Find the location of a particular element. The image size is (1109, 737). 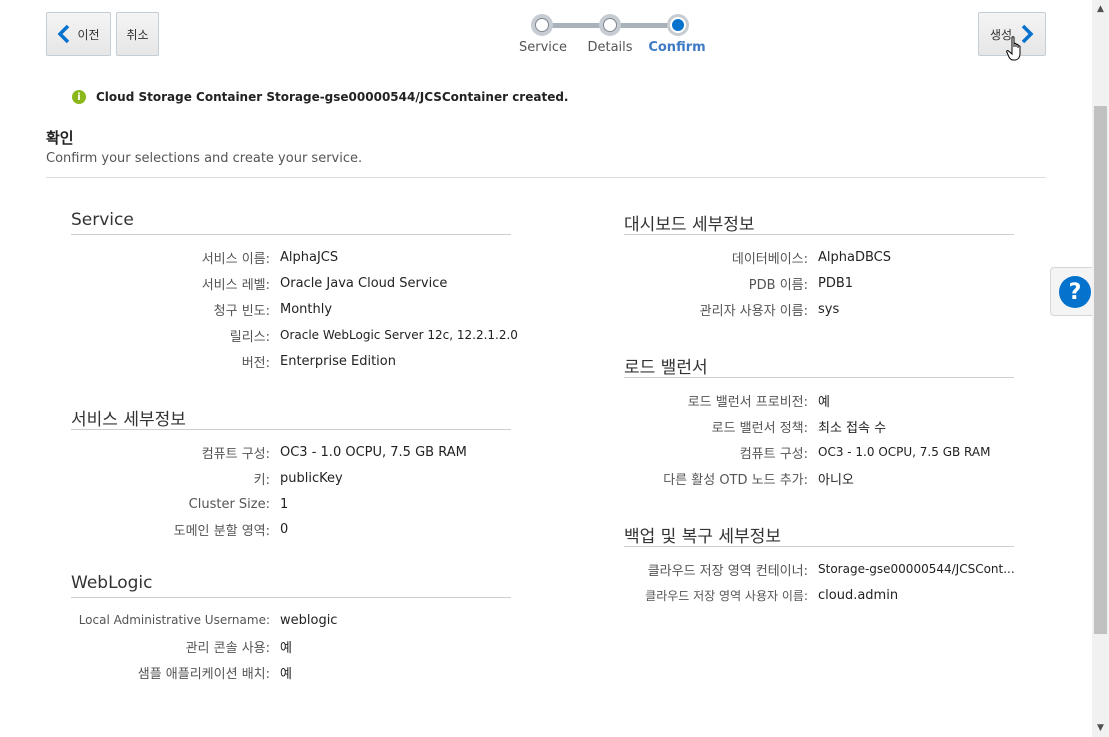

detail-value: Oracle WebLogic Server 12c, 12.2.1.2.0 is located at coordinates (399, 335).